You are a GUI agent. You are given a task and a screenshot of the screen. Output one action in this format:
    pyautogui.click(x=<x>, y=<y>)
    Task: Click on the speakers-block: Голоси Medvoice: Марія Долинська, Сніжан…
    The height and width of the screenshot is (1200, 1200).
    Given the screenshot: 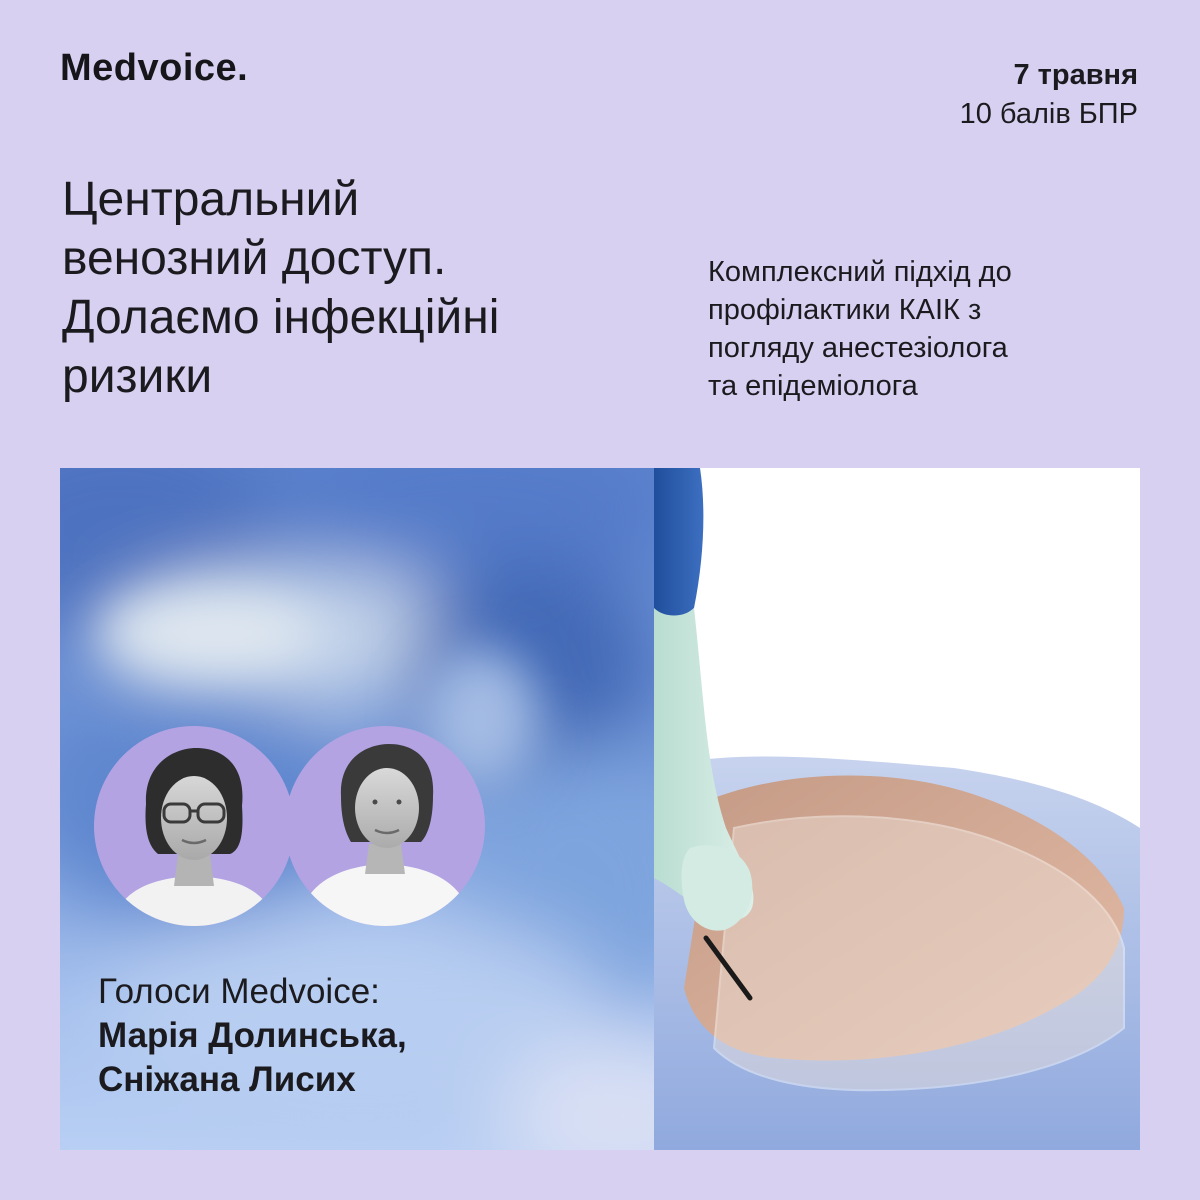 What is the action you would take?
    pyautogui.click(x=252, y=1036)
    